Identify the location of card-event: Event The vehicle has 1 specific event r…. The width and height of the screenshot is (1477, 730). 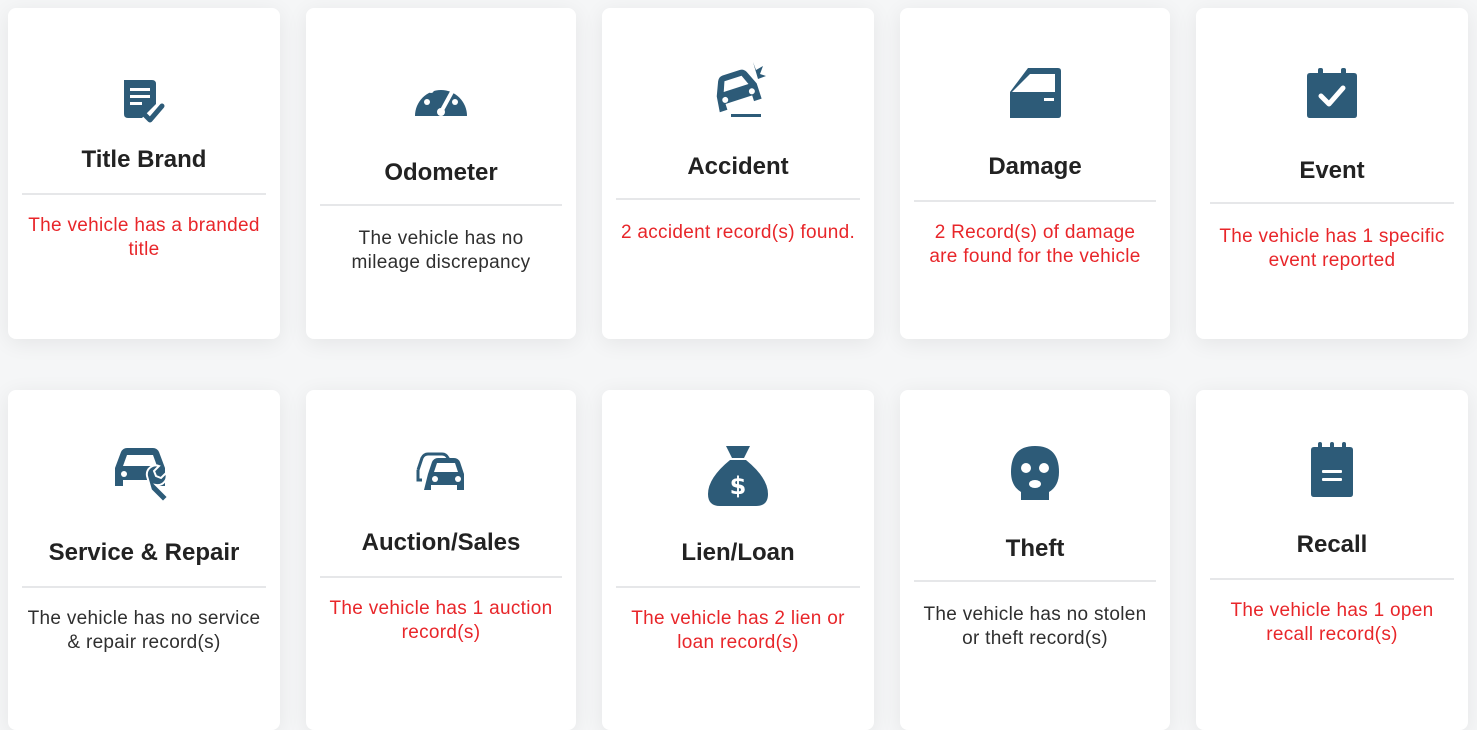
(1332, 173).